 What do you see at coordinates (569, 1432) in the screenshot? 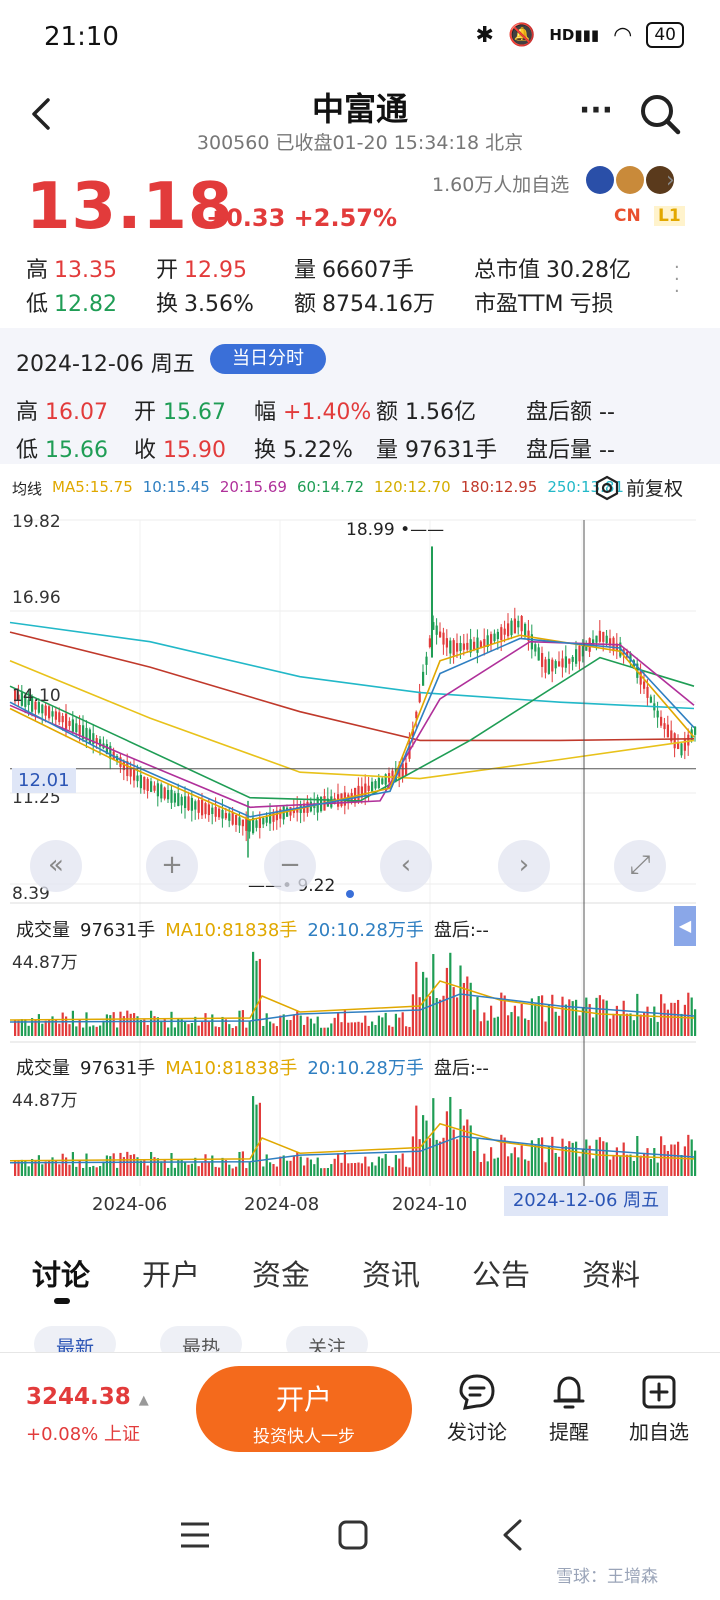
I see `price-alert-label: 提醒` at bounding box center [569, 1432].